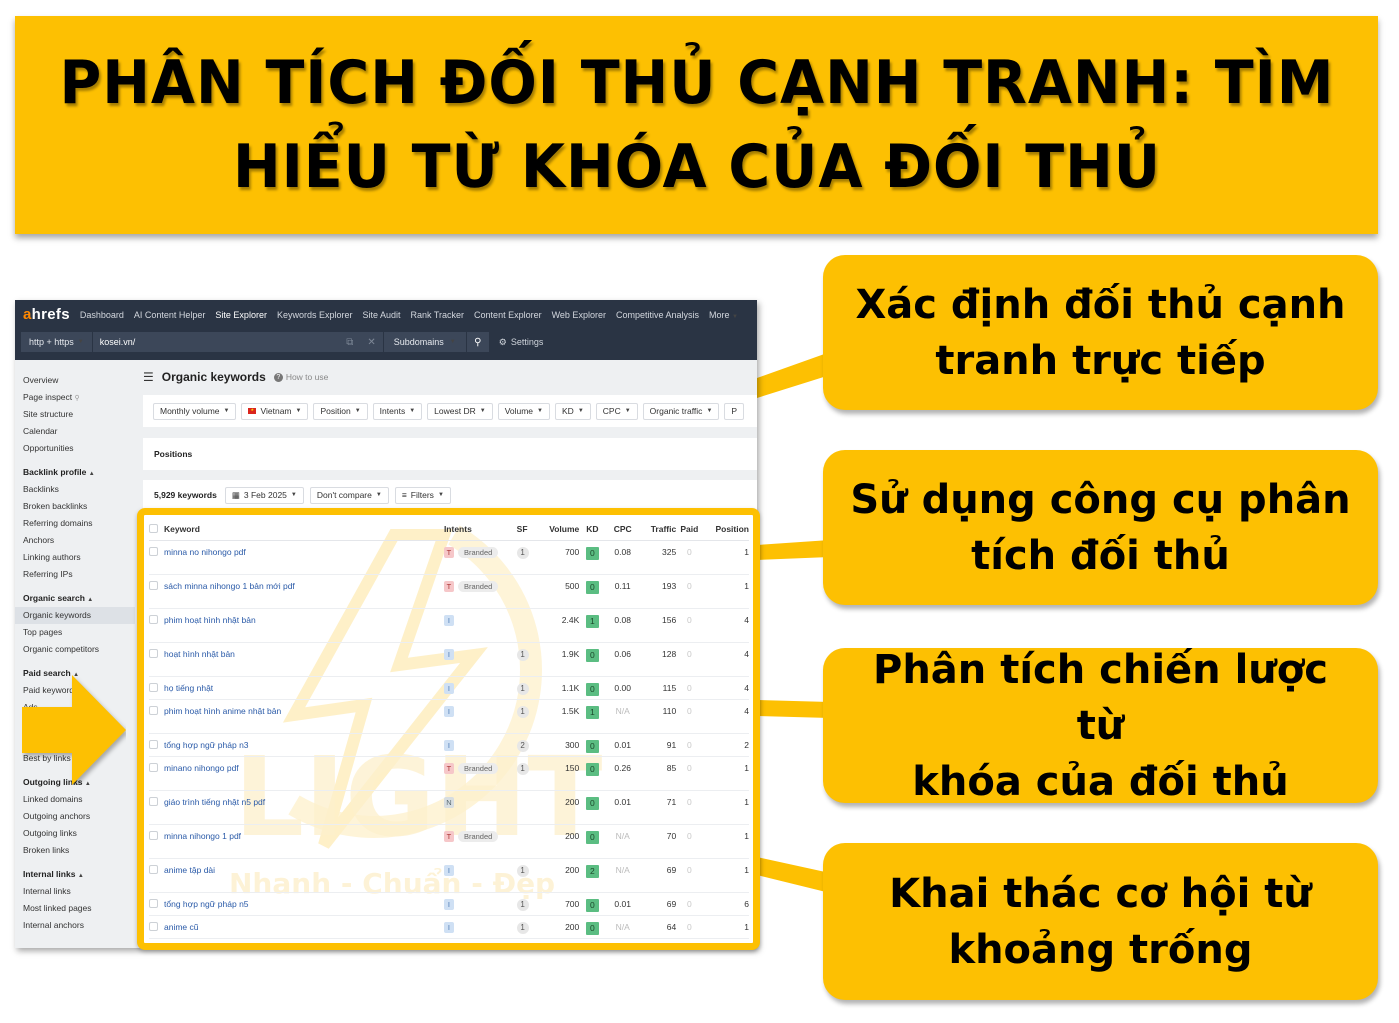  What do you see at coordinates (75, 874) in the screenshot?
I see `sidebar-section-internal-links: Internal links ▲` at bounding box center [75, 874].